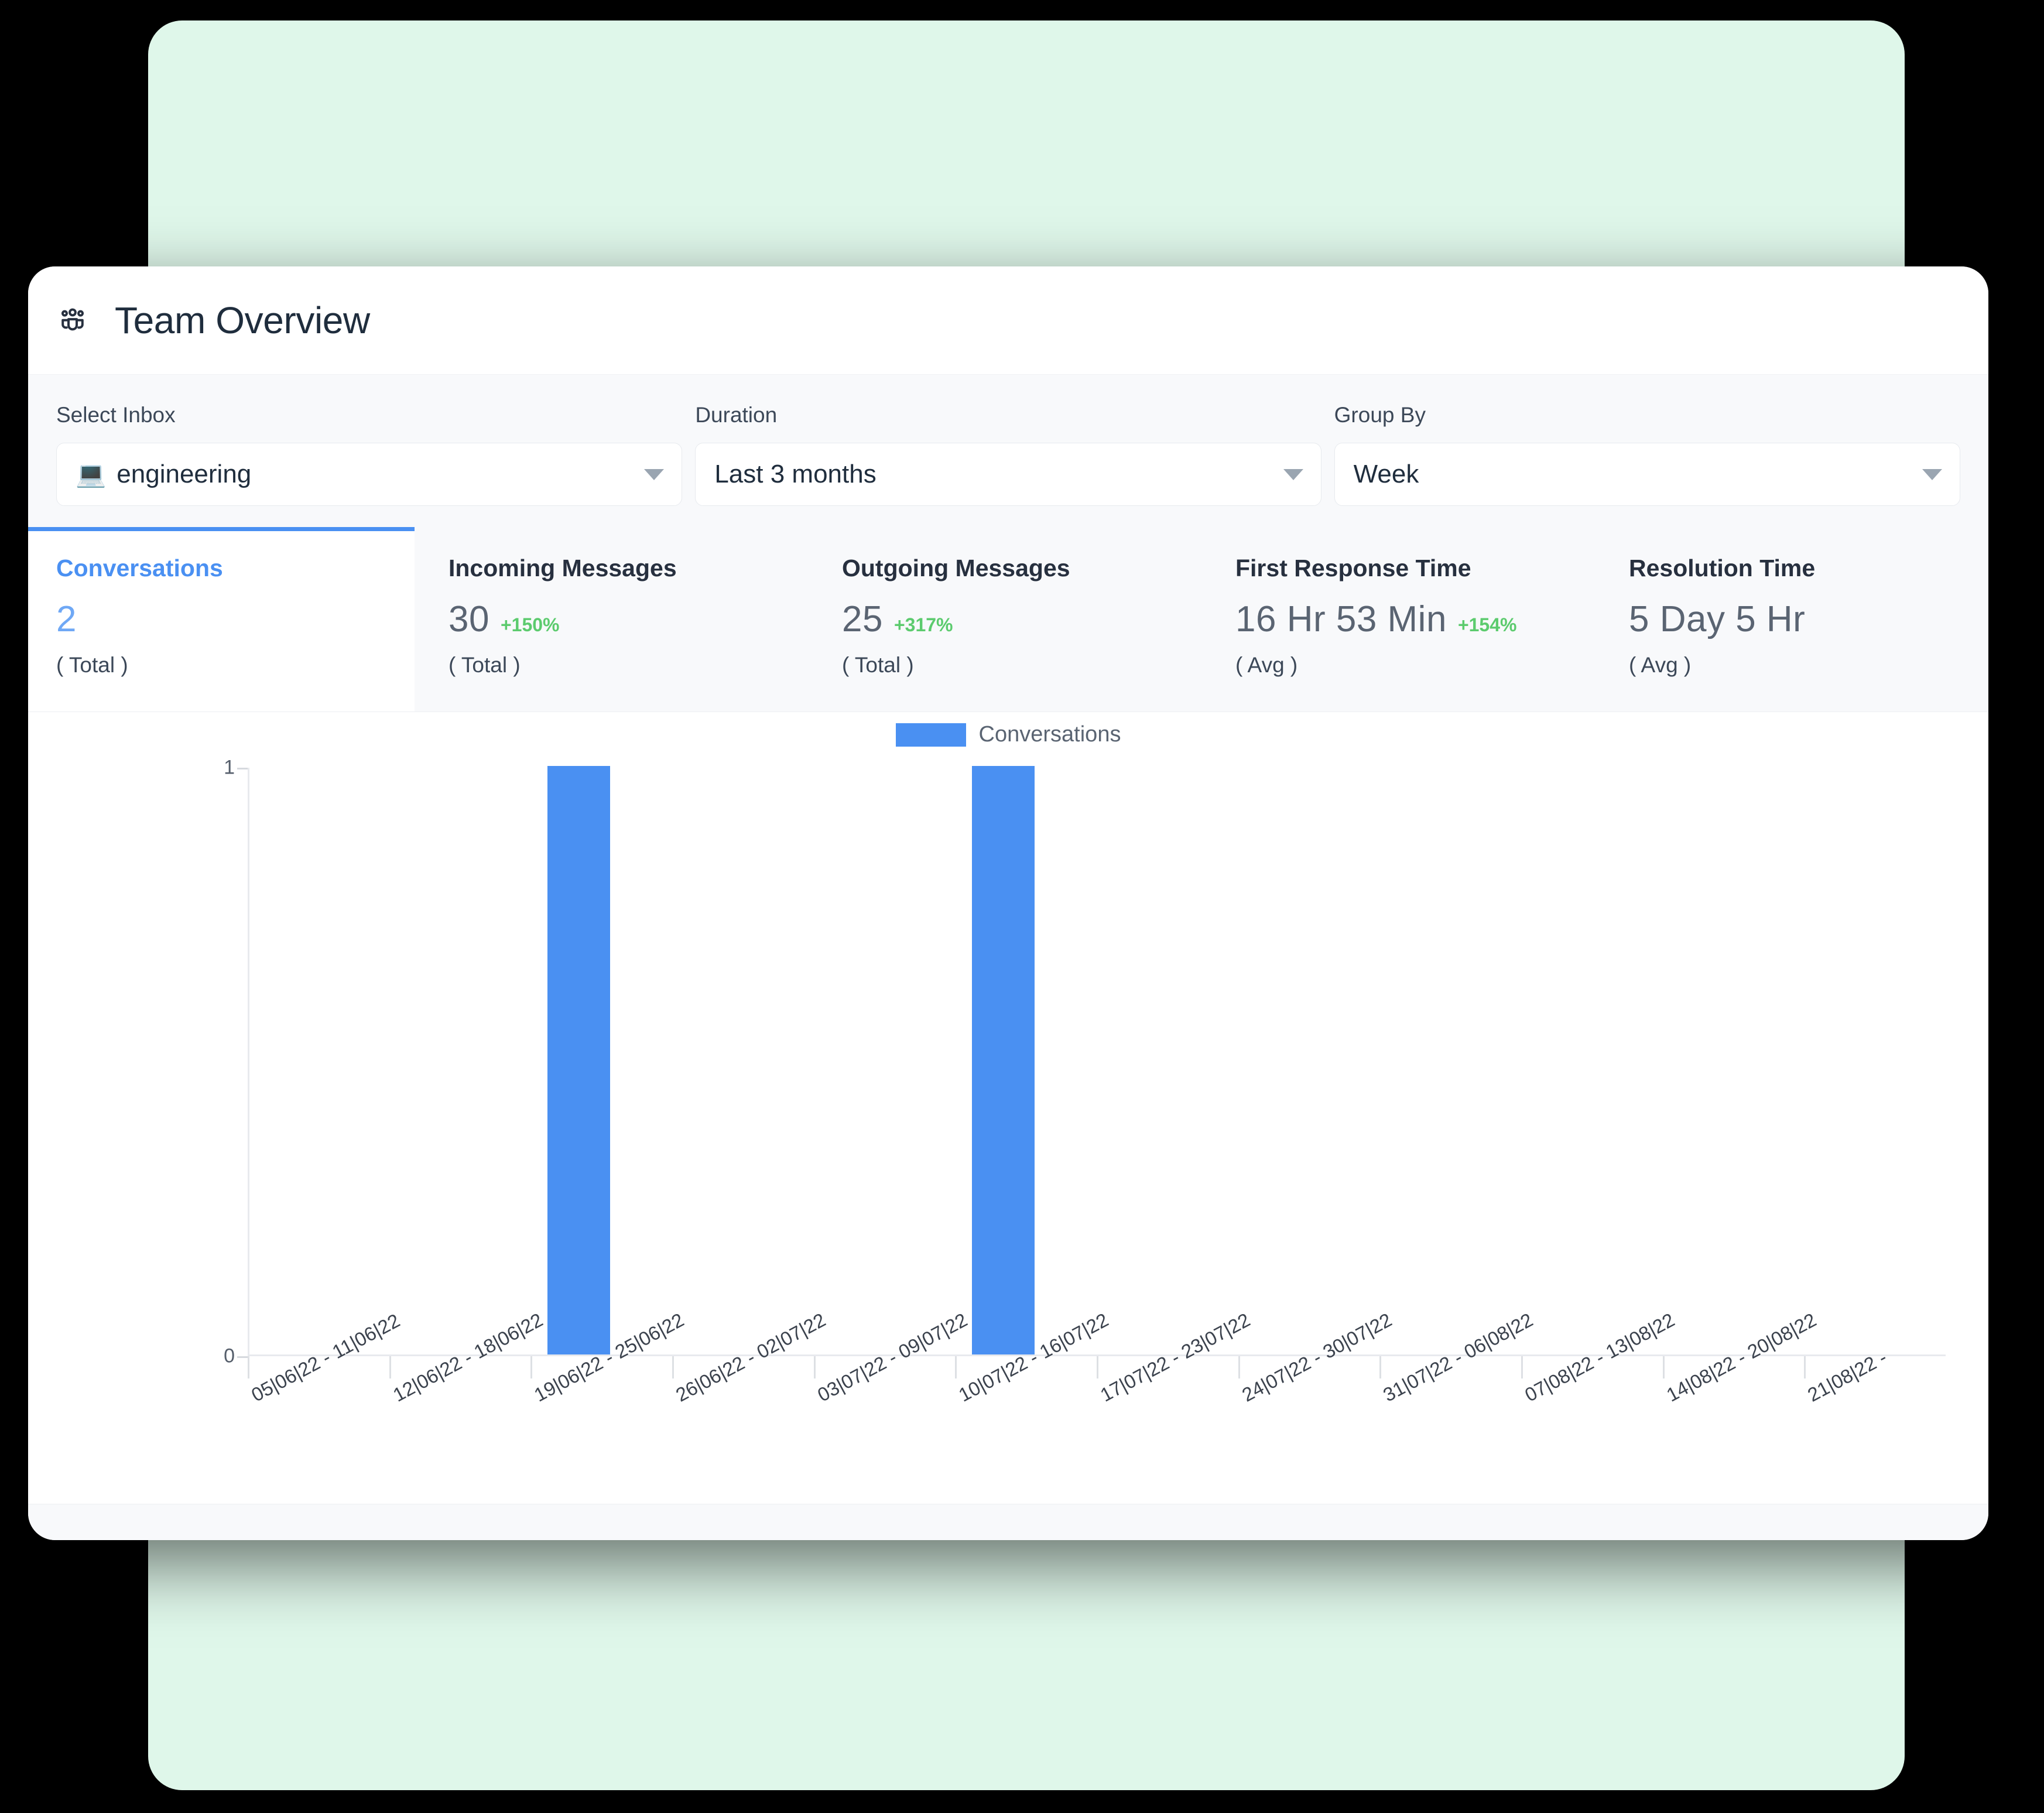  Describe the element at coordinates (956, 568) in the screenshot. I see `metric-title: Outgoing Messages` at that location.